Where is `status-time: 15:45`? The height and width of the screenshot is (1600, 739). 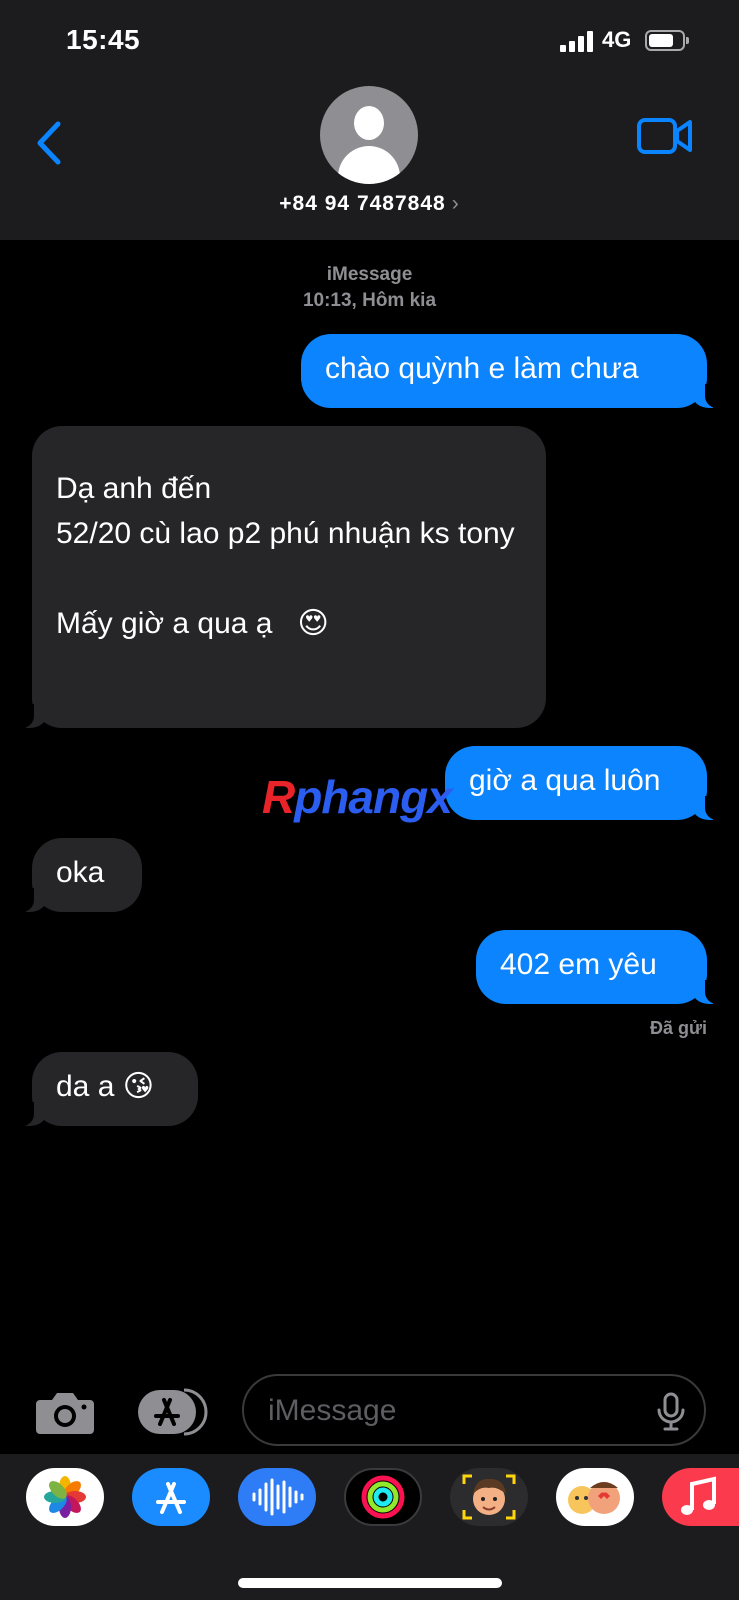
status-time: 15:45 is located at coordinates (103, 39).